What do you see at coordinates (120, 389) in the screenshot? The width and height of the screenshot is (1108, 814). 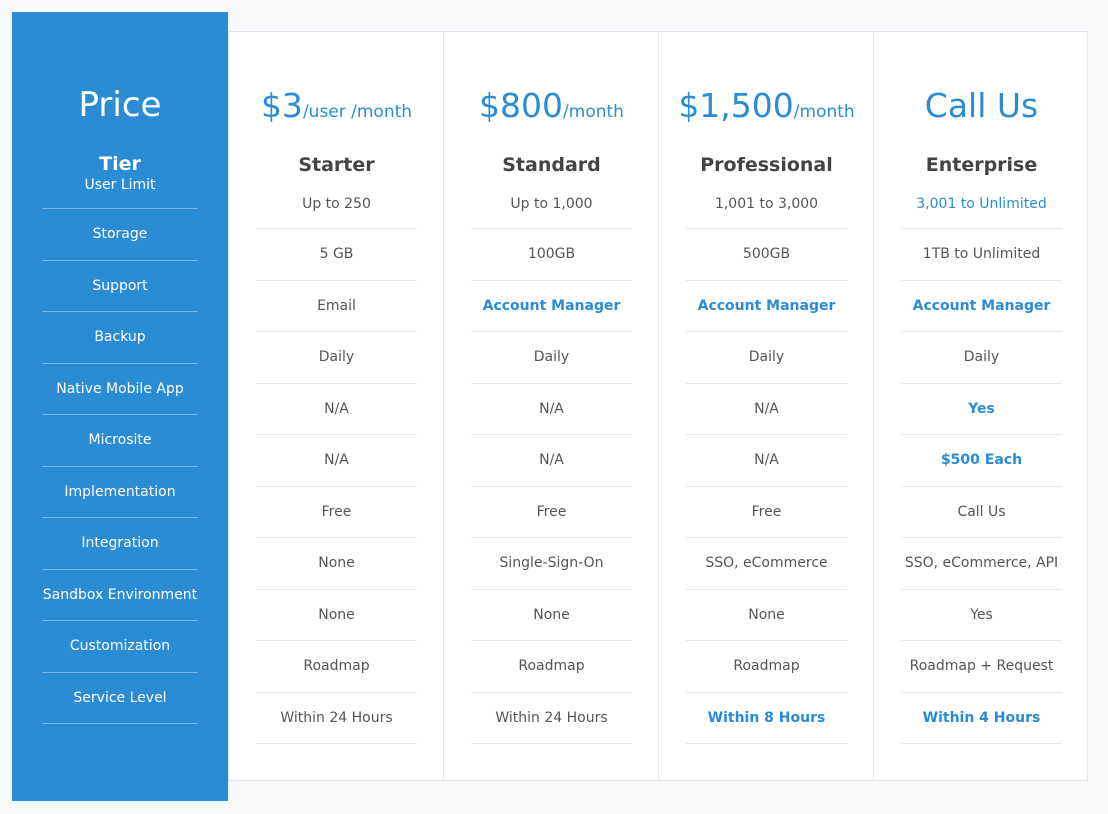 I see `feature-label: Native Mobile App` at bounding box center [120, 389].